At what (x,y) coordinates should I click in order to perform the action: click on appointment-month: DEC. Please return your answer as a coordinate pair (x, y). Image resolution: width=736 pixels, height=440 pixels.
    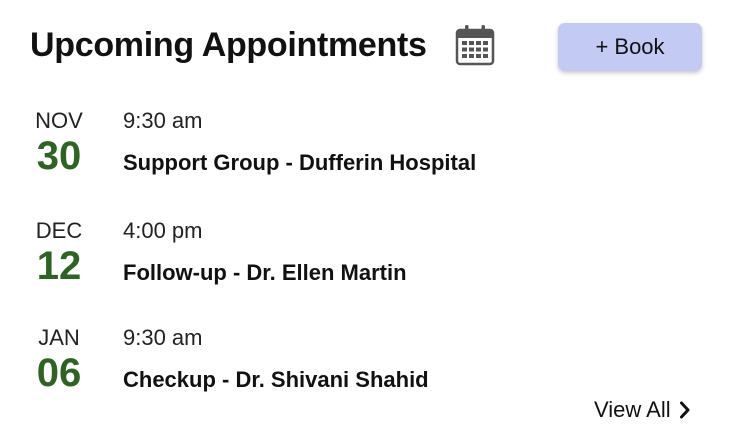
    Looking at the image, I should click on (59, 230).